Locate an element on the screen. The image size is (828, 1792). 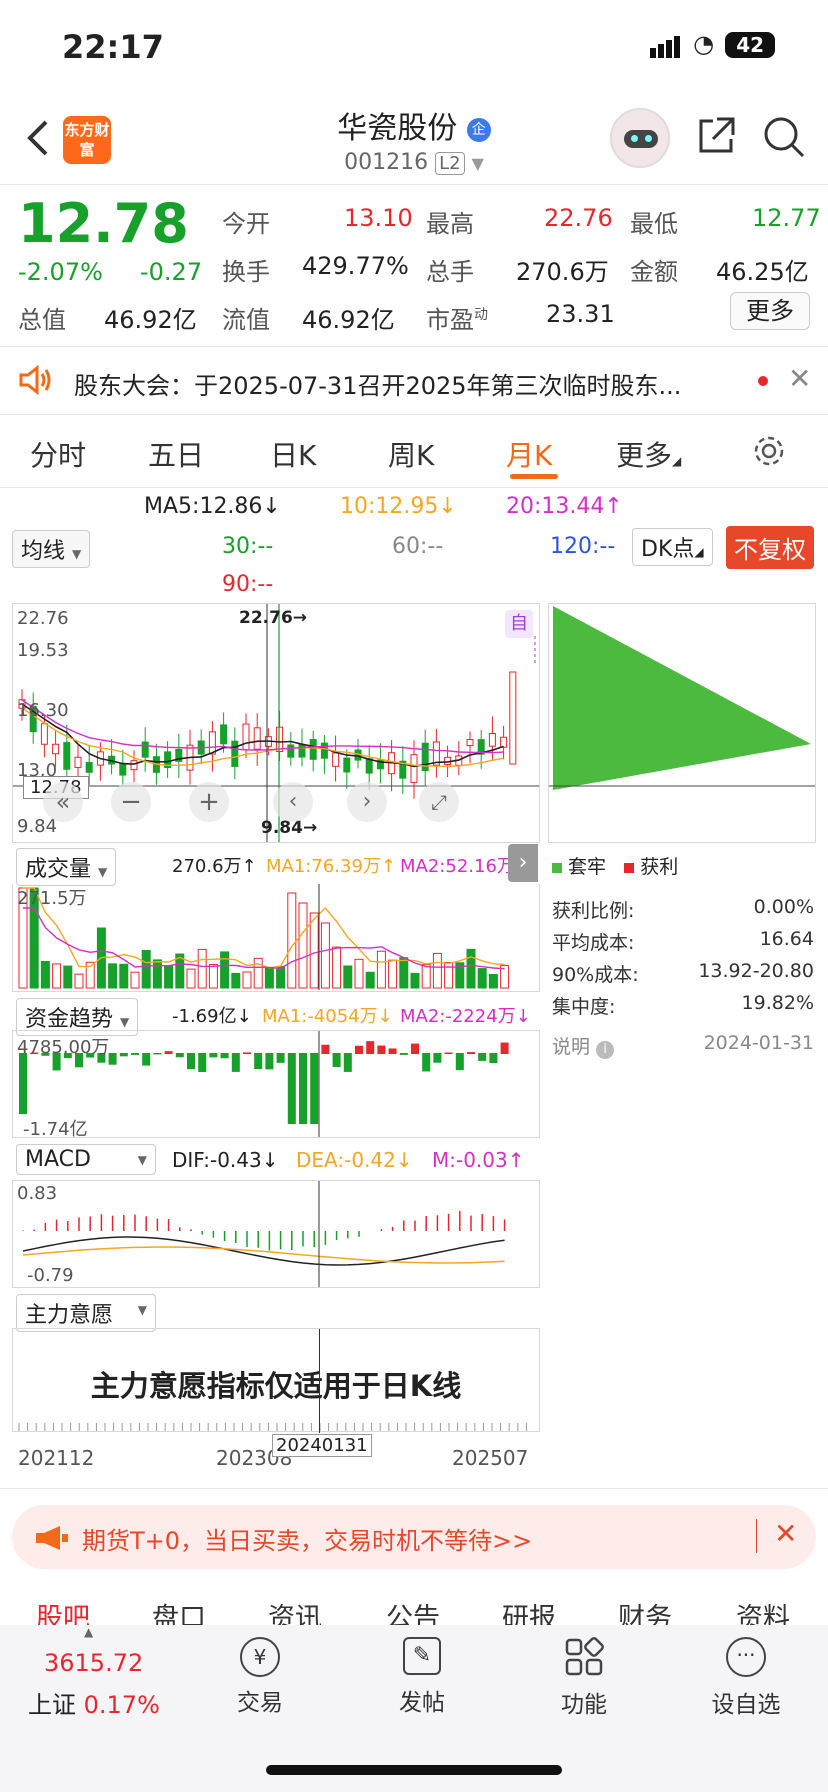
chip-row-concentration: 集中度: 19.82% is located at coordinates (683, 1005).